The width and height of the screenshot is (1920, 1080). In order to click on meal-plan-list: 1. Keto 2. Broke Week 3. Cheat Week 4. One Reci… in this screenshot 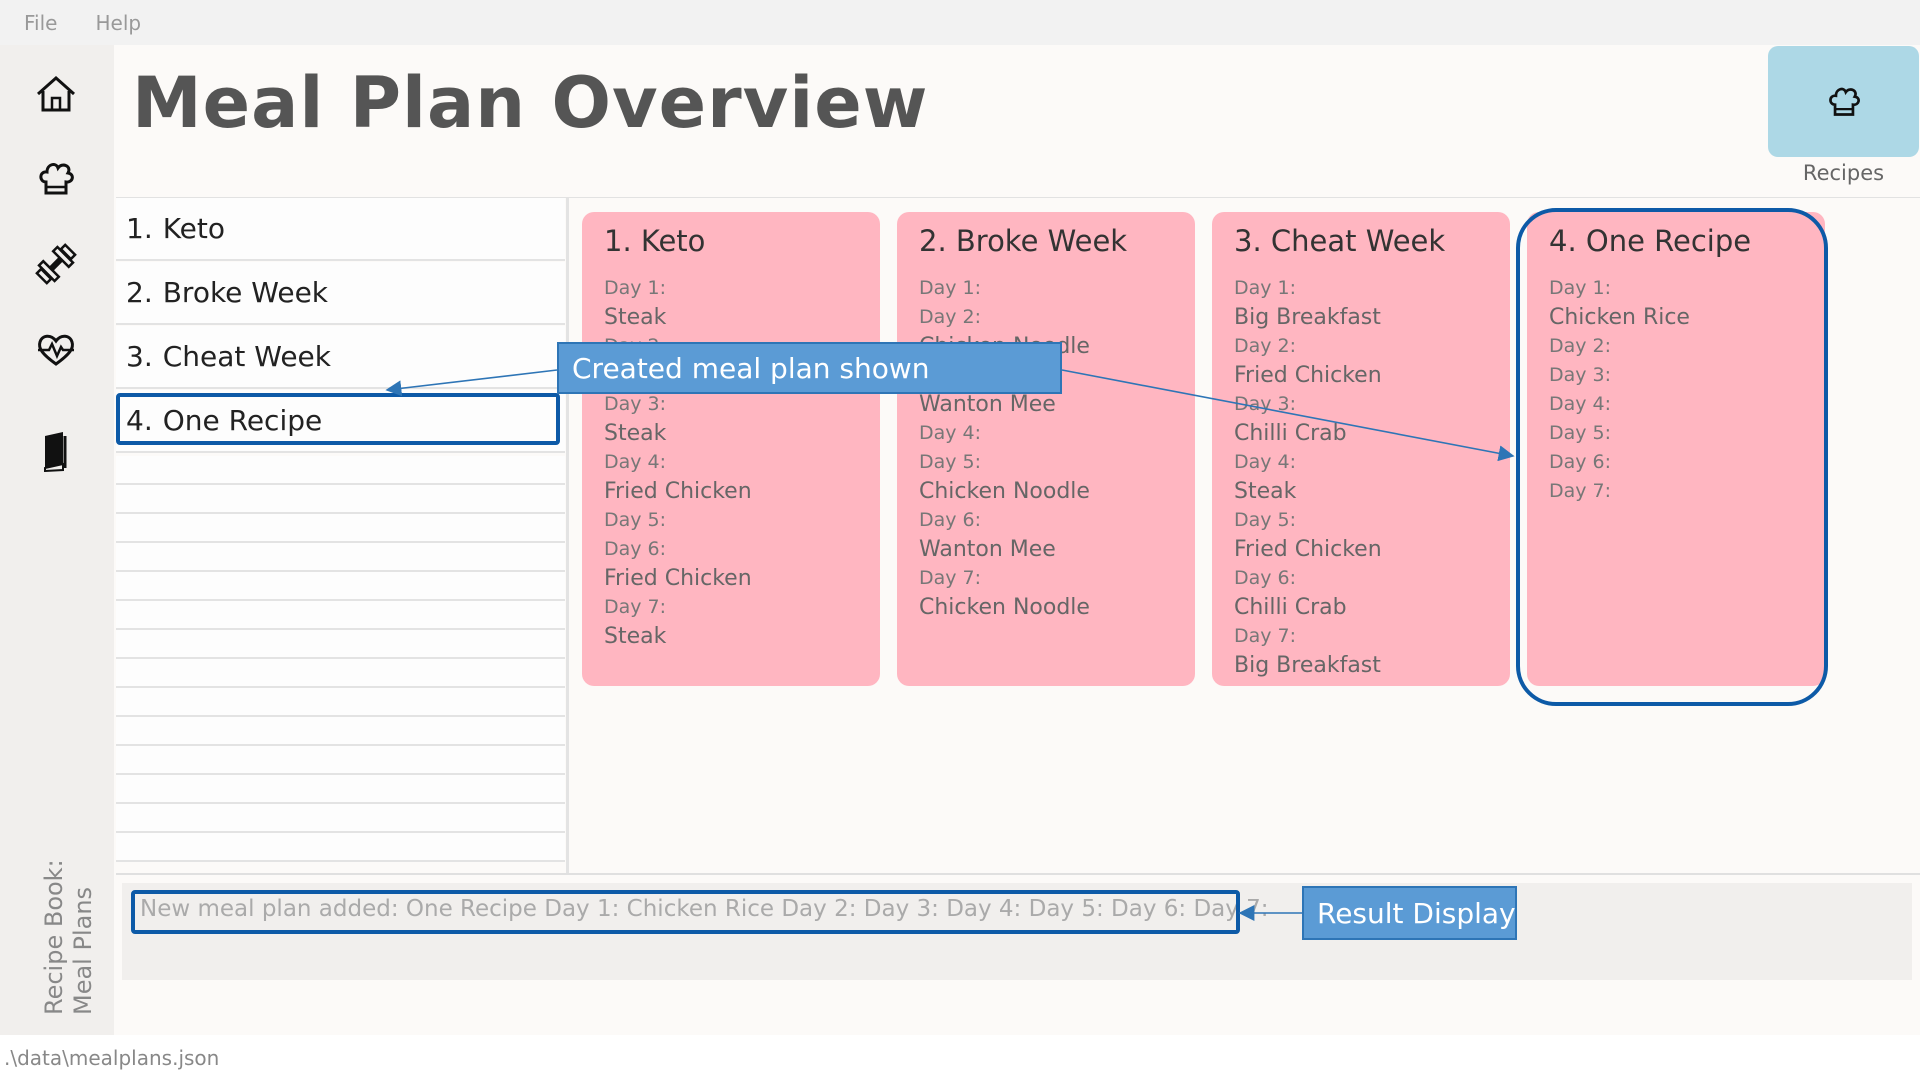, I will do `click(342, 536)`.